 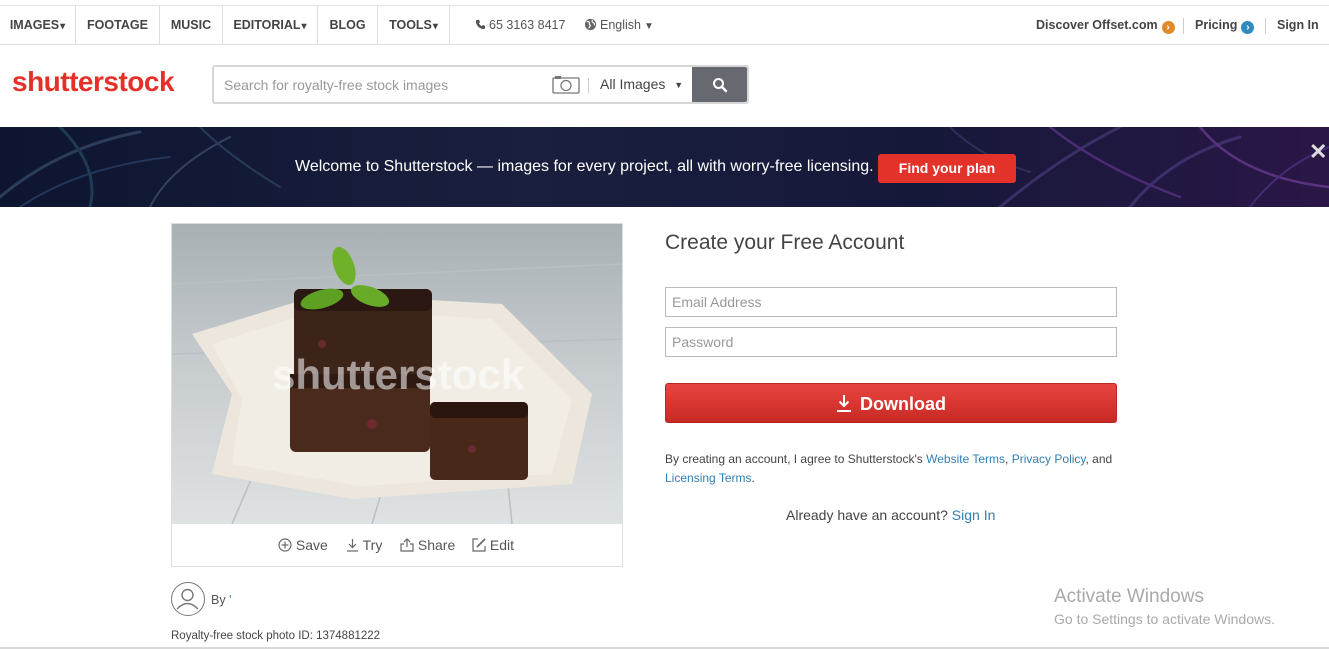 I want to click on by-label: By, so click(x=218, y=600).